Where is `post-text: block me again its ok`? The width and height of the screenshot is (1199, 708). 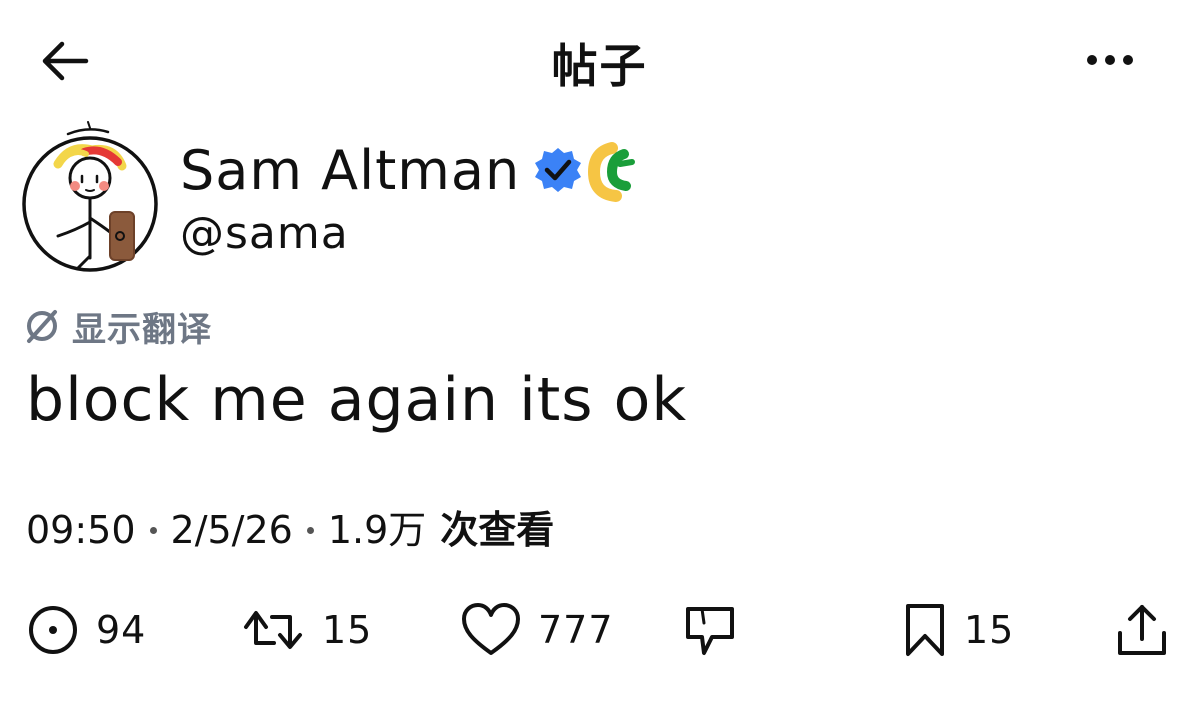
post-text: block me again its ok is located at coordinates (357, 400).